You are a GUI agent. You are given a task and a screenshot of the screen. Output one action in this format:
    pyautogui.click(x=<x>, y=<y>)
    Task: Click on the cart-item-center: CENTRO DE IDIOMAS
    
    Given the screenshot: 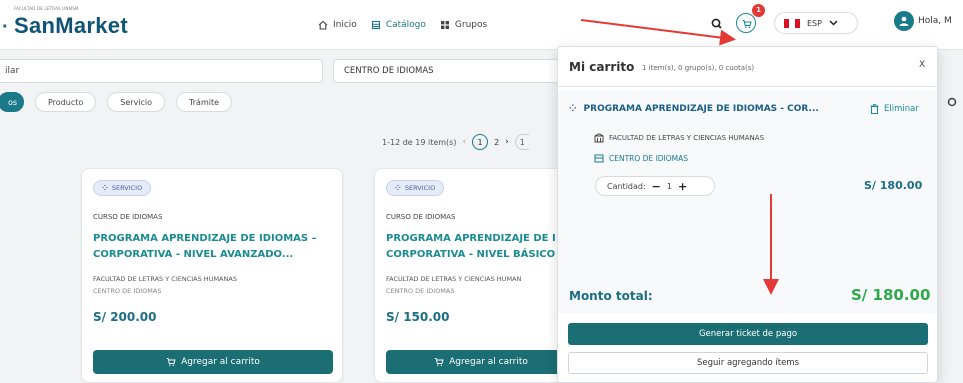 What is the action you would take?
    pyautogui.click(x=641, y=158)
    